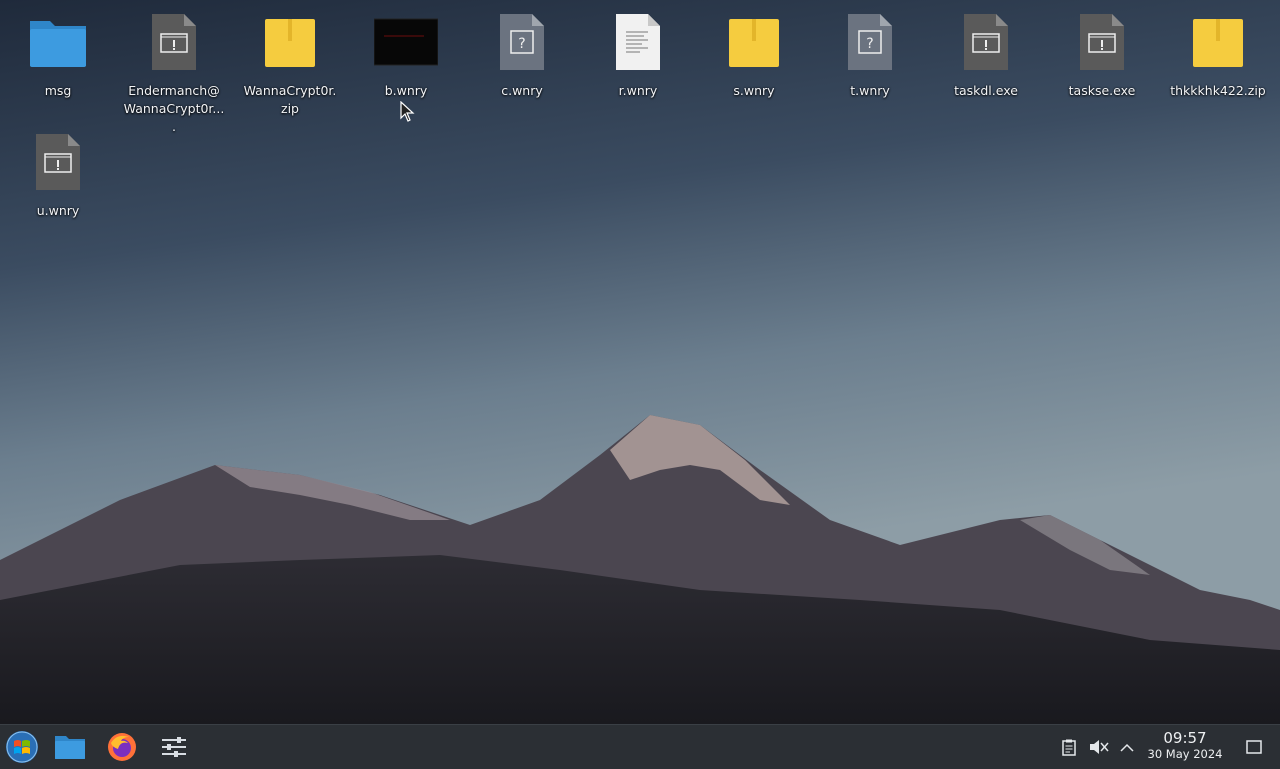  What do you see at coordinates (1185, 738) in the screenshot?
I see `clock-time: 09:57` at bounding box center [1185, 738].